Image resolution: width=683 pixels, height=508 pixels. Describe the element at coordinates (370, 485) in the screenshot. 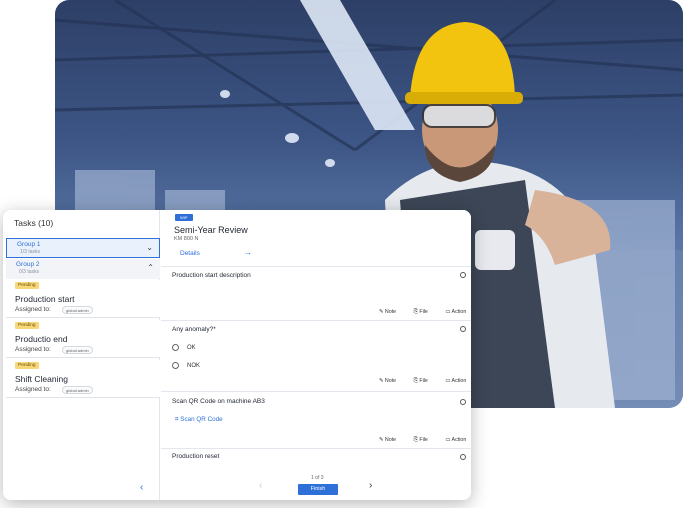

I see `chevron-right-icon: ›` at that location.